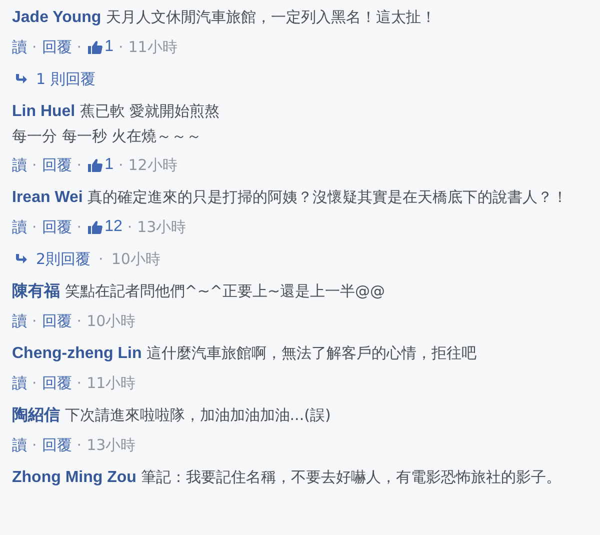 This screenshot has width=600, height=535. What do you see at coordinates (107, 136) in the screenshot?
I see `comment-text: 每一分 每一秒 火在燒～～～` at bounding box center [107, 136].